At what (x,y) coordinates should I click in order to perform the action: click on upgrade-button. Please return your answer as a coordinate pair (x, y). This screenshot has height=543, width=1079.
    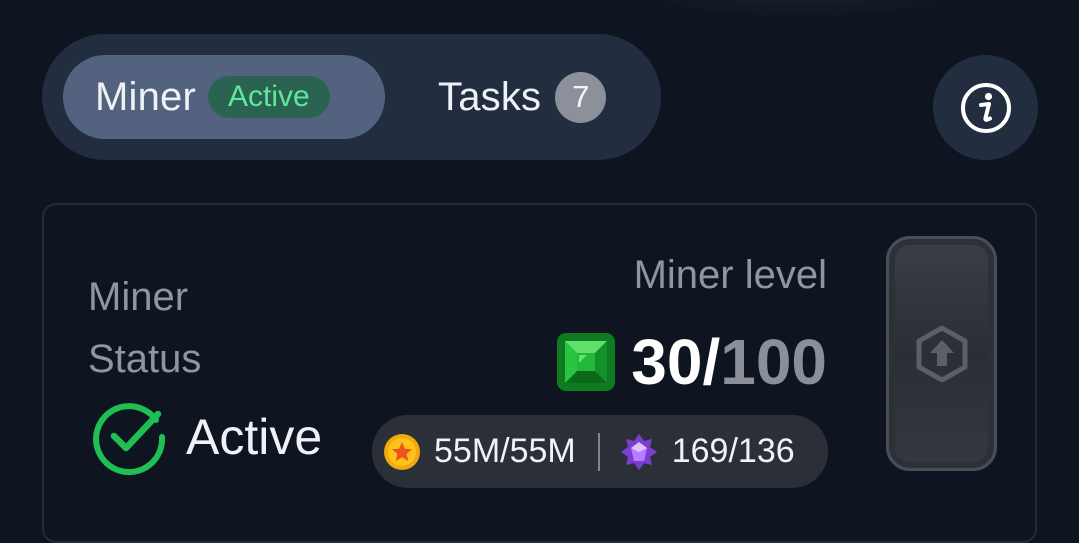
    Looking at the image, I should click on (941, 353).